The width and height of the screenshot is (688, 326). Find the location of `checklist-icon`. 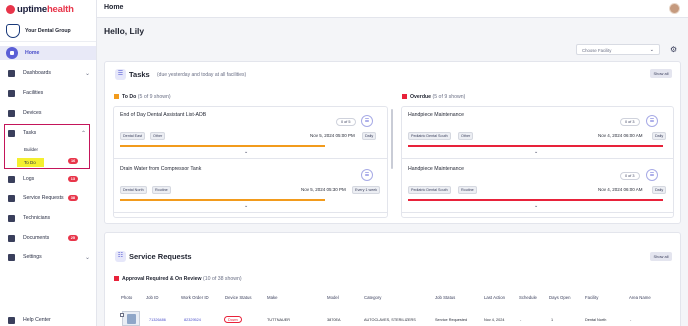

checklist-icon is located at coordinates (11, 133).